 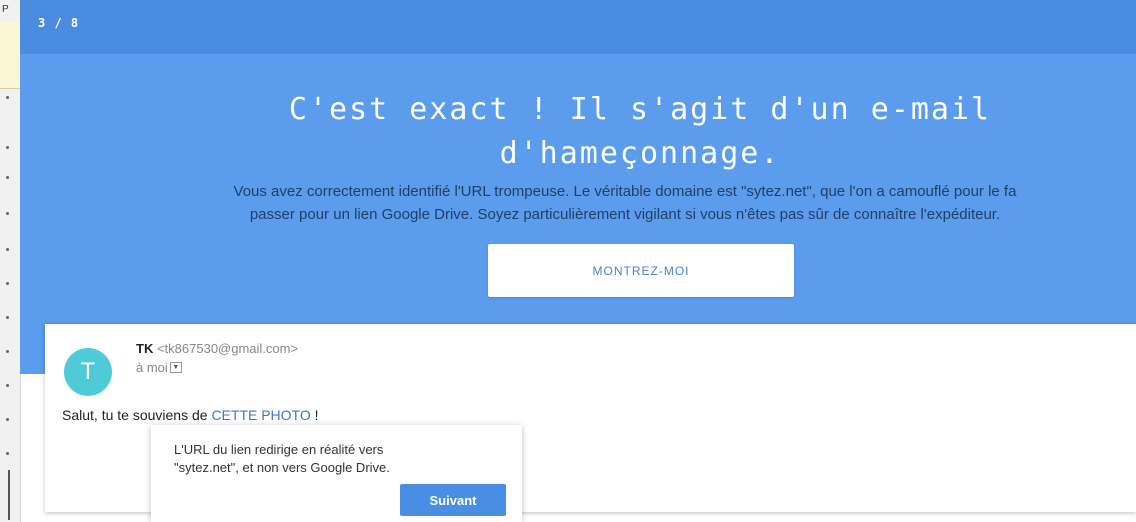 What do you see at coordinates (88, 372) in the screenshot?
I see `avatar: T` at bounding box center [88, 372].